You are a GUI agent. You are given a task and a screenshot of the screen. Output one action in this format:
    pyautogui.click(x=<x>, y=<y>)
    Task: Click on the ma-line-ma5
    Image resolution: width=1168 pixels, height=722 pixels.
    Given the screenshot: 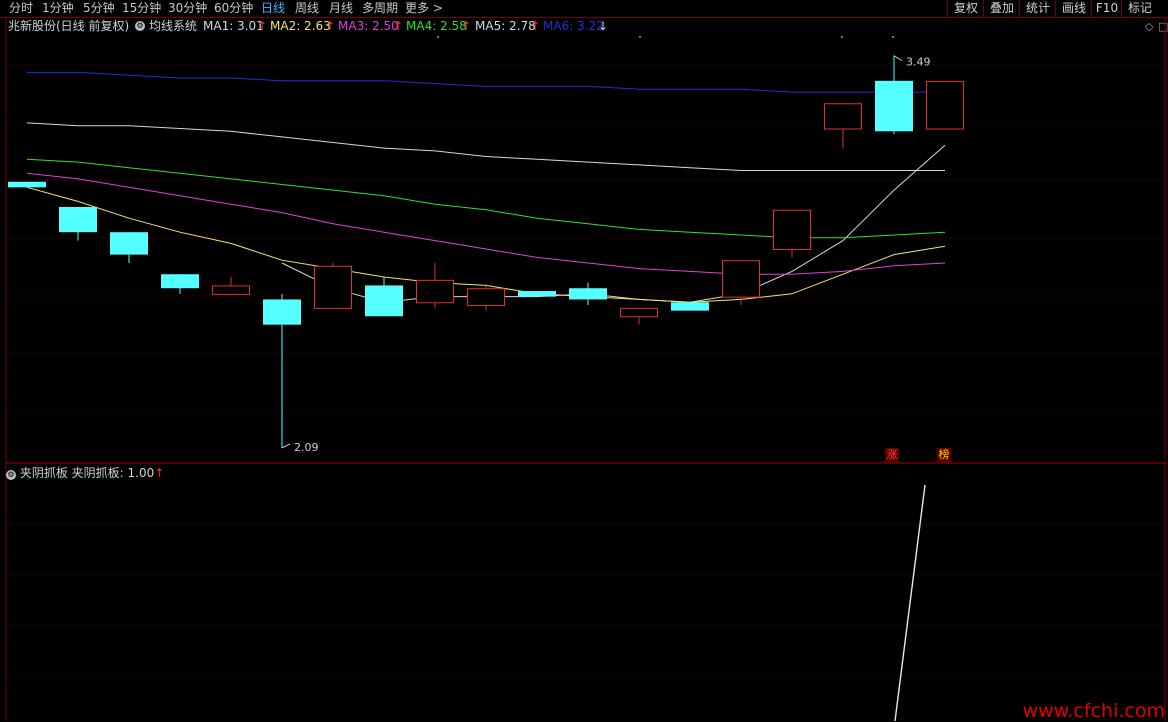 What is the action you would take?
    pyautogui.click(x=485, y=146)
    